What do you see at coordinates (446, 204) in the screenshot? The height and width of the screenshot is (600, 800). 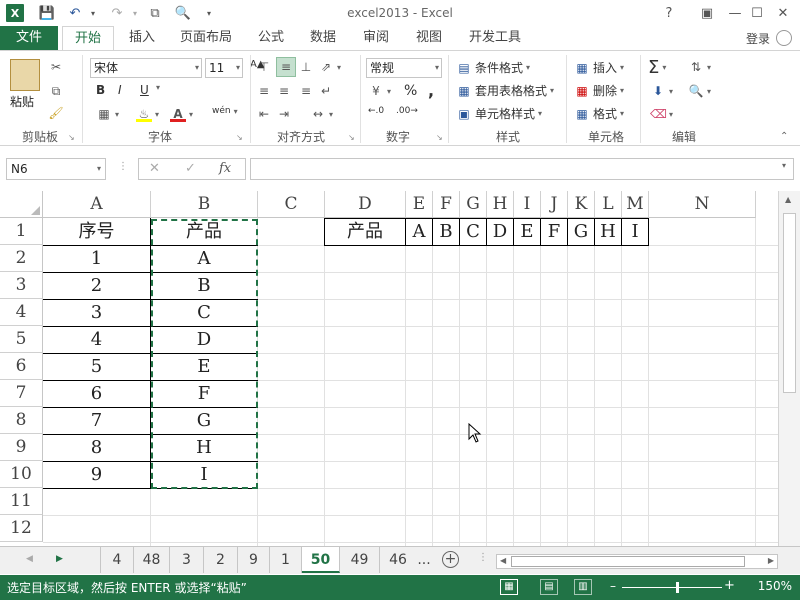 I see `column-header: F` at bounding box center [446, 204].